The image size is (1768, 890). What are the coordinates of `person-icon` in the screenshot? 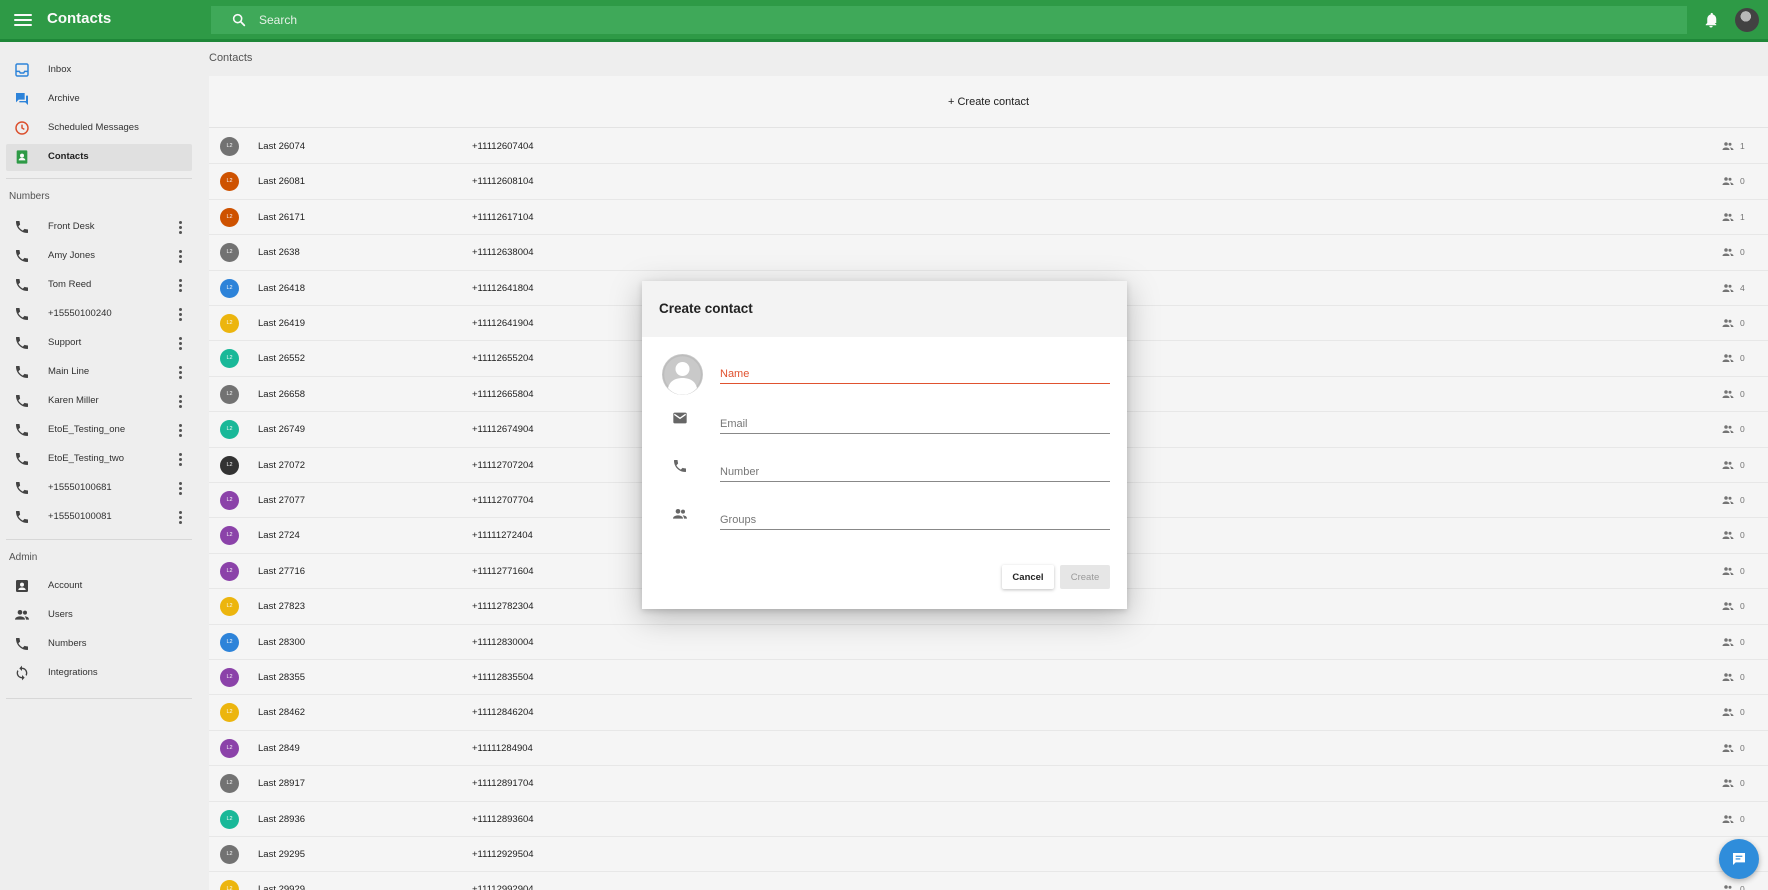 It's located at (682, 374).